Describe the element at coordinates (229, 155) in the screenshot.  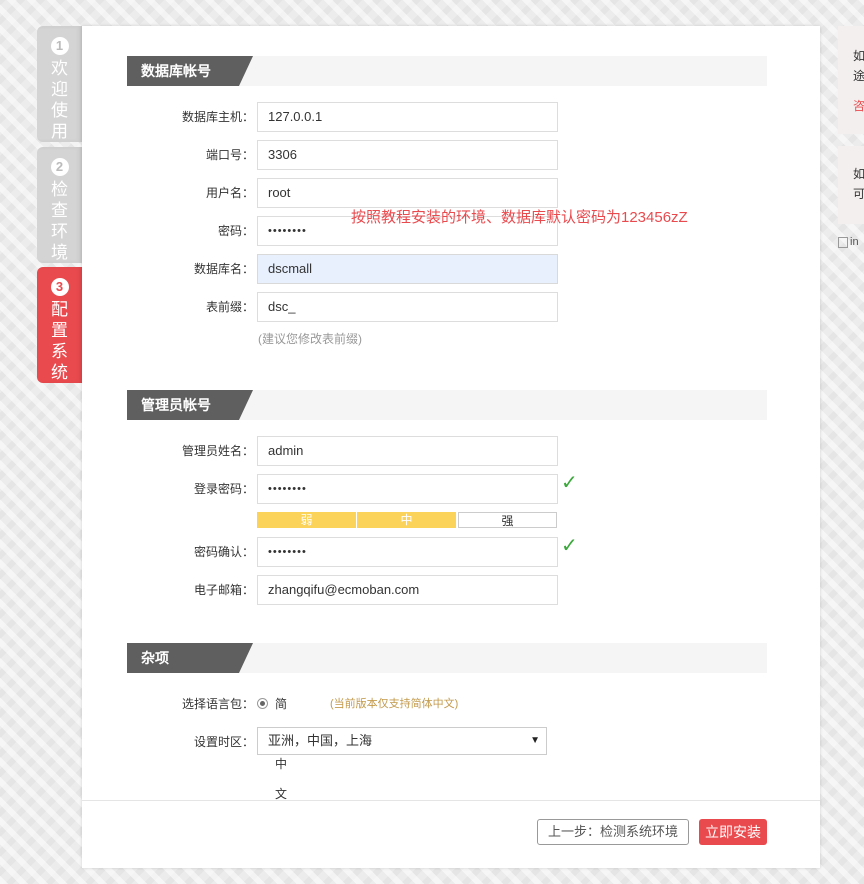
I see `db-port-label: 端口号：` at that location.